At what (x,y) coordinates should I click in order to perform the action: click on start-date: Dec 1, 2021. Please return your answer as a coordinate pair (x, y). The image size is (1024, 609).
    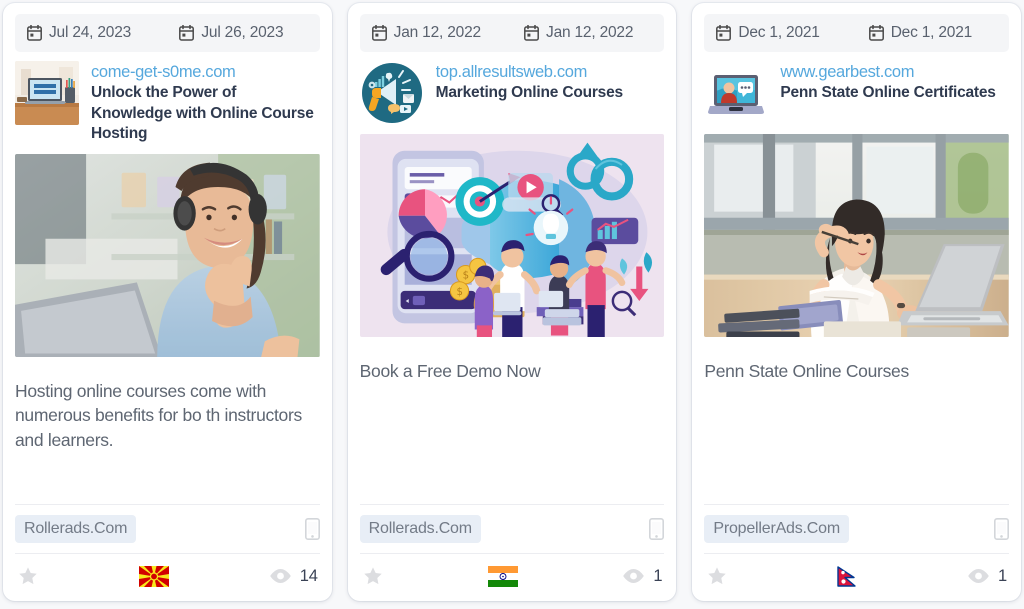
    Looking at the image, I should click on (780, 33).